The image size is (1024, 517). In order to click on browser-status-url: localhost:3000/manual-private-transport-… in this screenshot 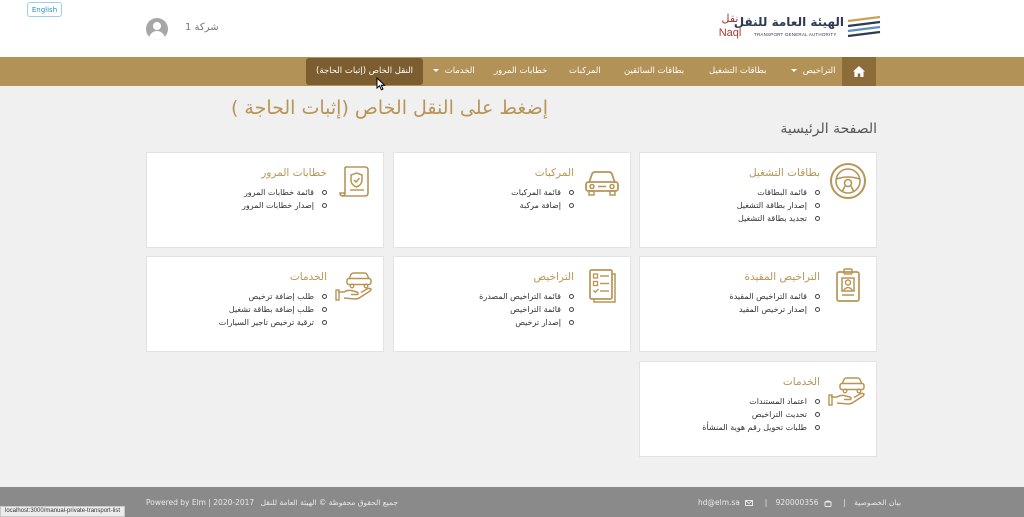, I will do `click(63, 511)`.